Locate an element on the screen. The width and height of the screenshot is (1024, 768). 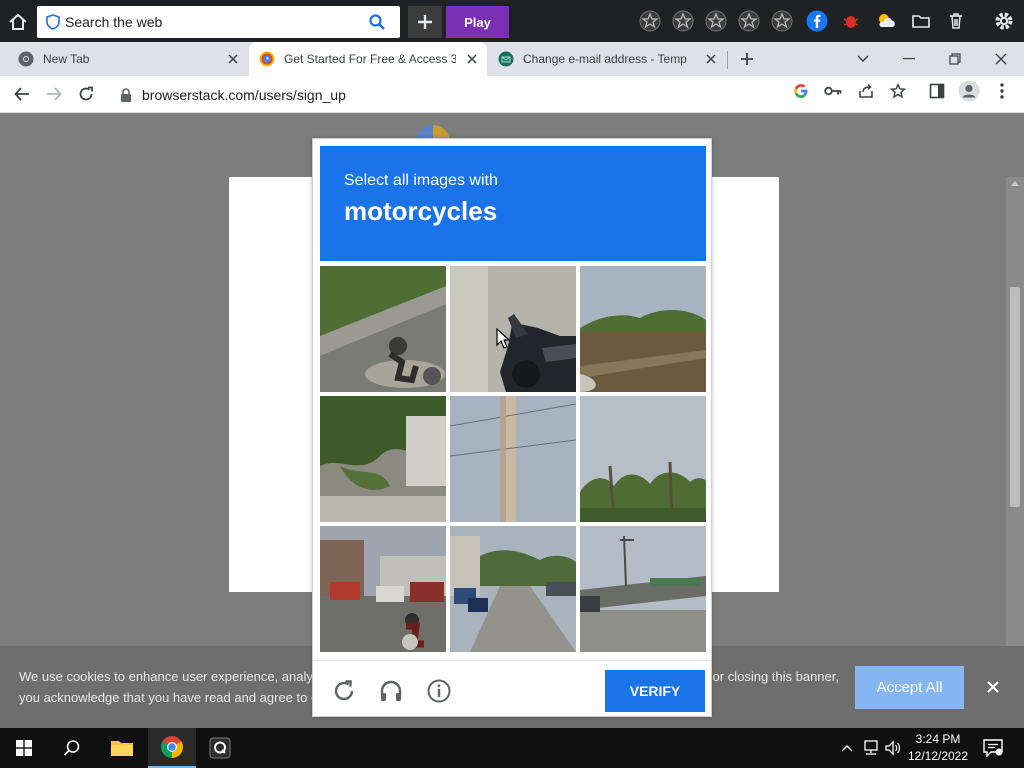
back-button is located at coordinates (22, 94).